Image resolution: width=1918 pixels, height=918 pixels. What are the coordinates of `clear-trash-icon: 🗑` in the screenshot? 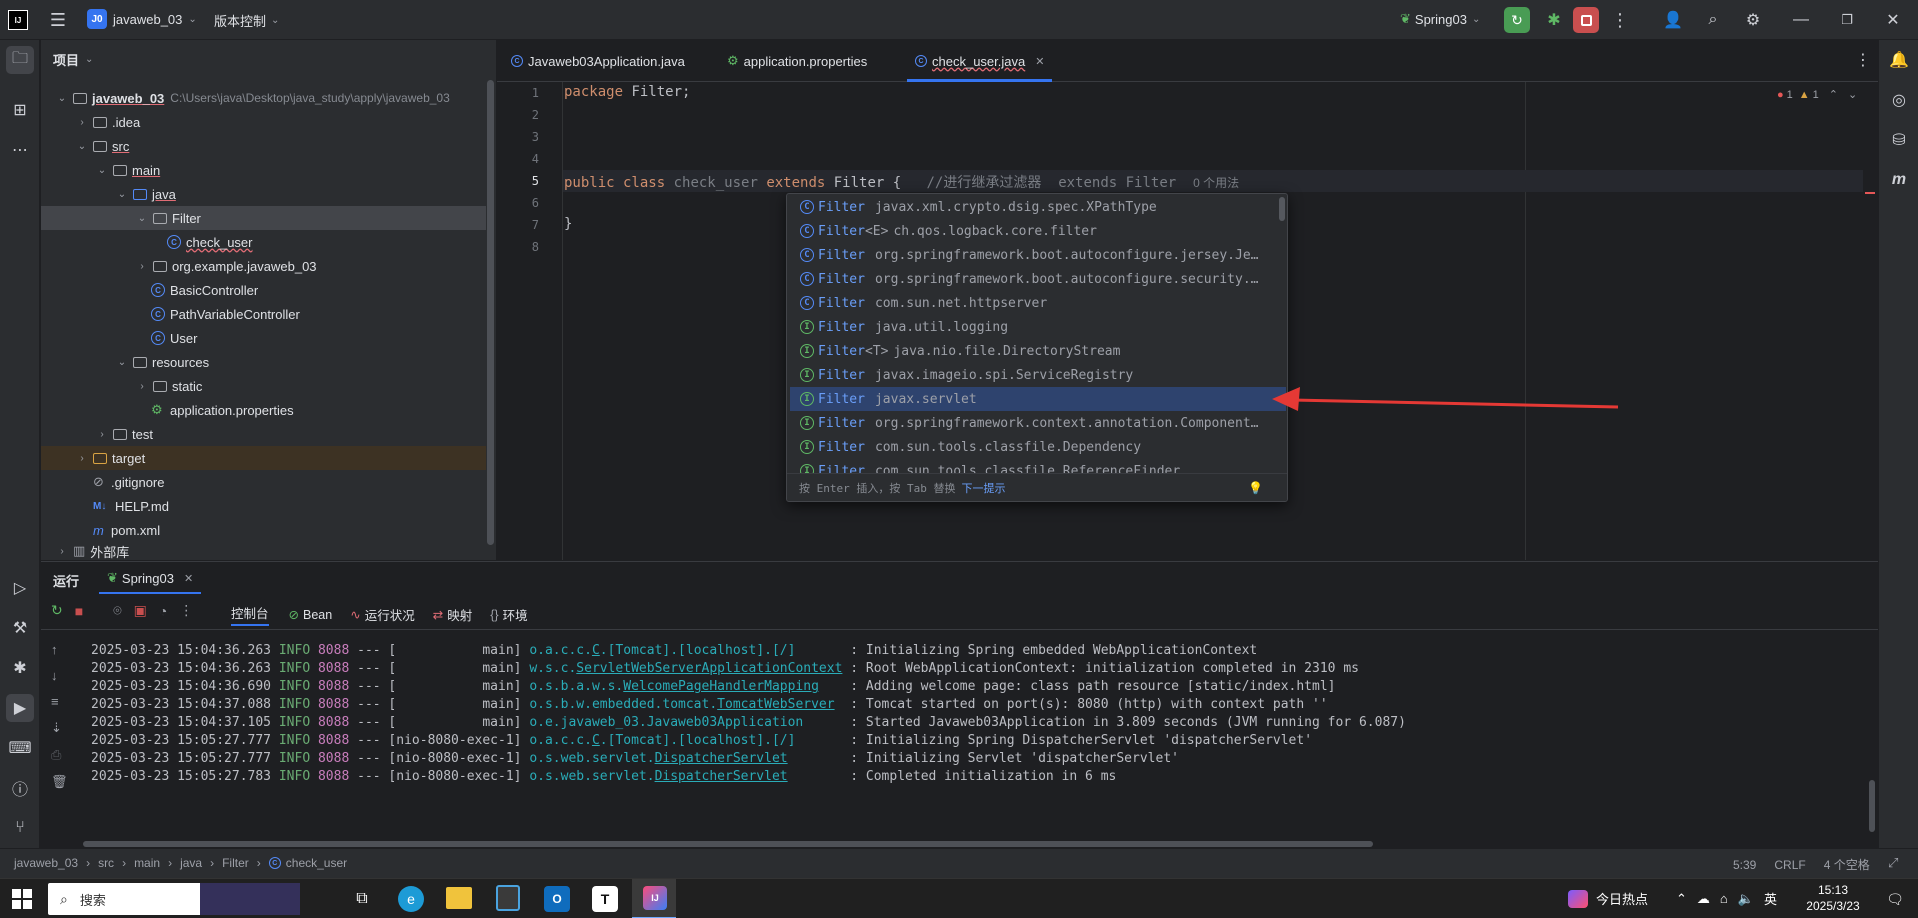 It's located at (59, 782).